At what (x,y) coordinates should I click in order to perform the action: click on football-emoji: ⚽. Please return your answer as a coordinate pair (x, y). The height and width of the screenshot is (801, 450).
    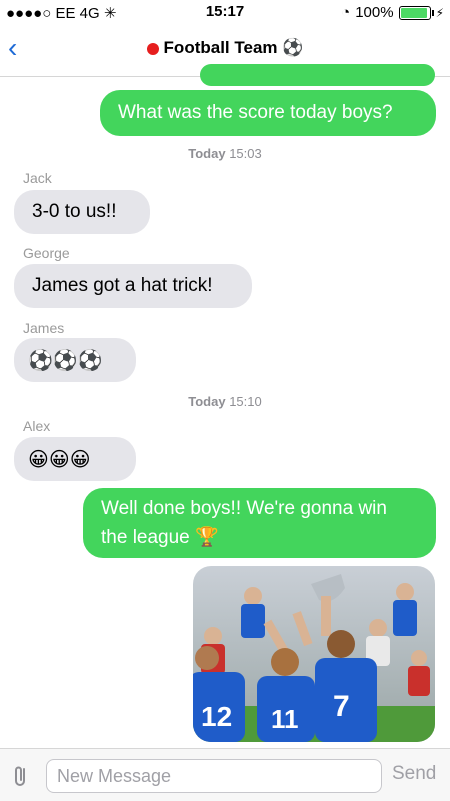
    Looking at the image, I should click on (293, 47).